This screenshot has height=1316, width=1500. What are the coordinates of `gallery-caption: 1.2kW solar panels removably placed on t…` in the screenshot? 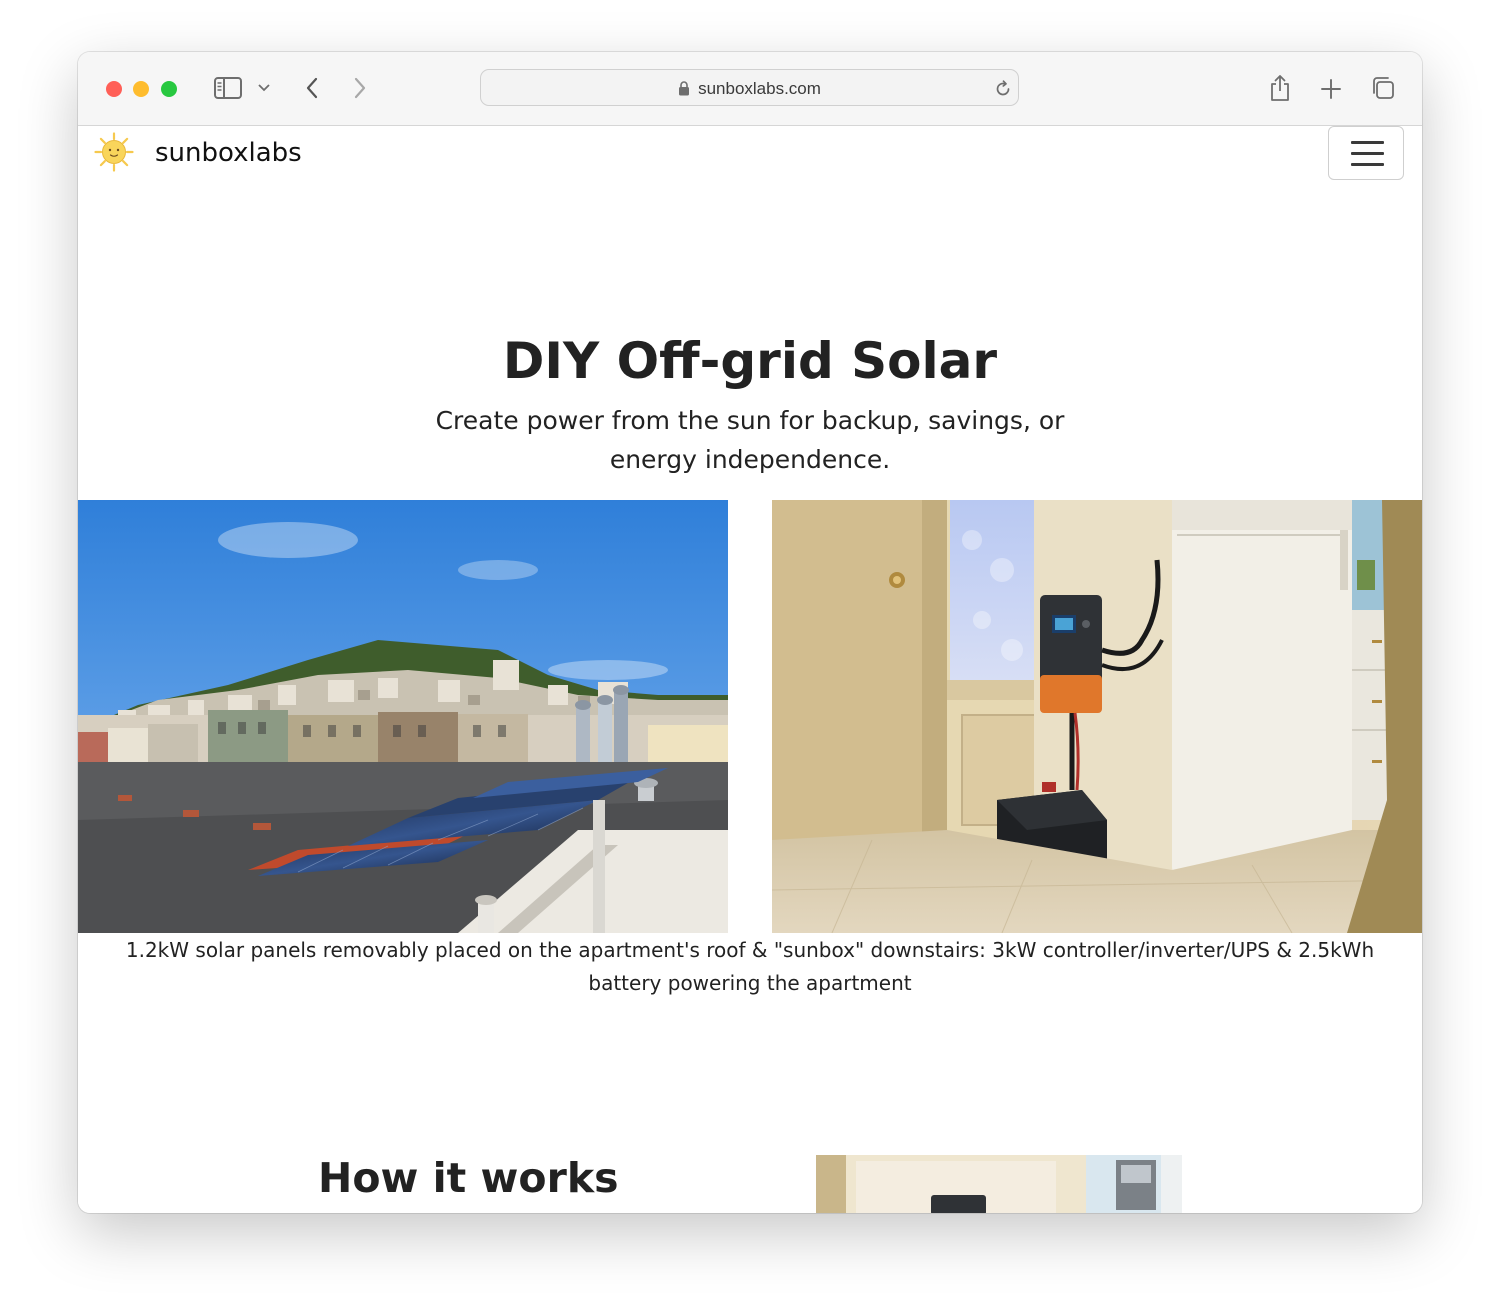 It's located at (750, 966).